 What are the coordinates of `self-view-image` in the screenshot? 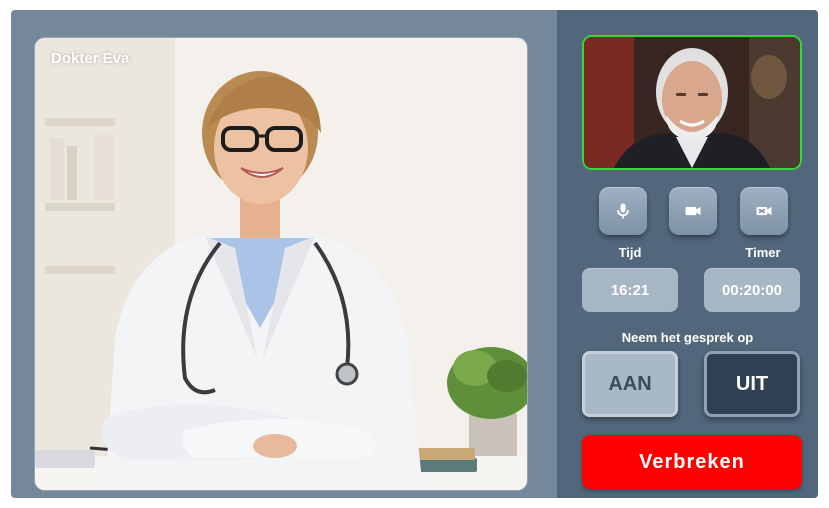 It's located at (692, 102).